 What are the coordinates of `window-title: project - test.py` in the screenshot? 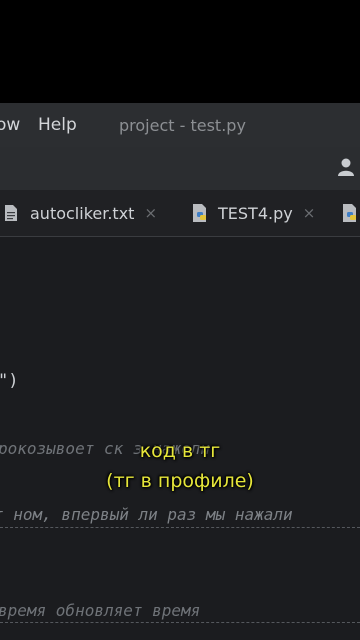 It's located at (182, 125).